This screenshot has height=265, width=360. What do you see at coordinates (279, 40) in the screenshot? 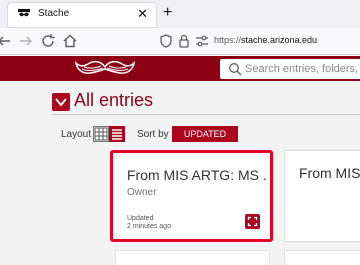
I see `url-host: stache.arizona.edu` at bounding box center [279, 40].